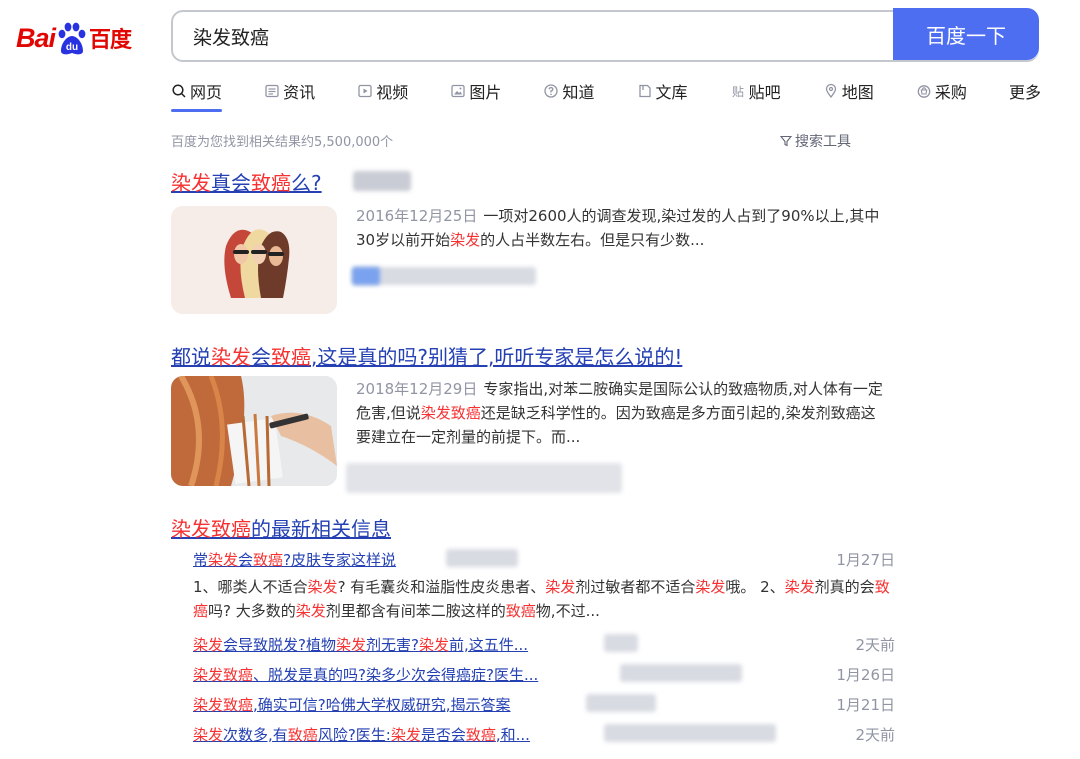  I want to click on text-segment: ? 有毛囊炎和溢脂性皮炎患者、, so click(441, 587).